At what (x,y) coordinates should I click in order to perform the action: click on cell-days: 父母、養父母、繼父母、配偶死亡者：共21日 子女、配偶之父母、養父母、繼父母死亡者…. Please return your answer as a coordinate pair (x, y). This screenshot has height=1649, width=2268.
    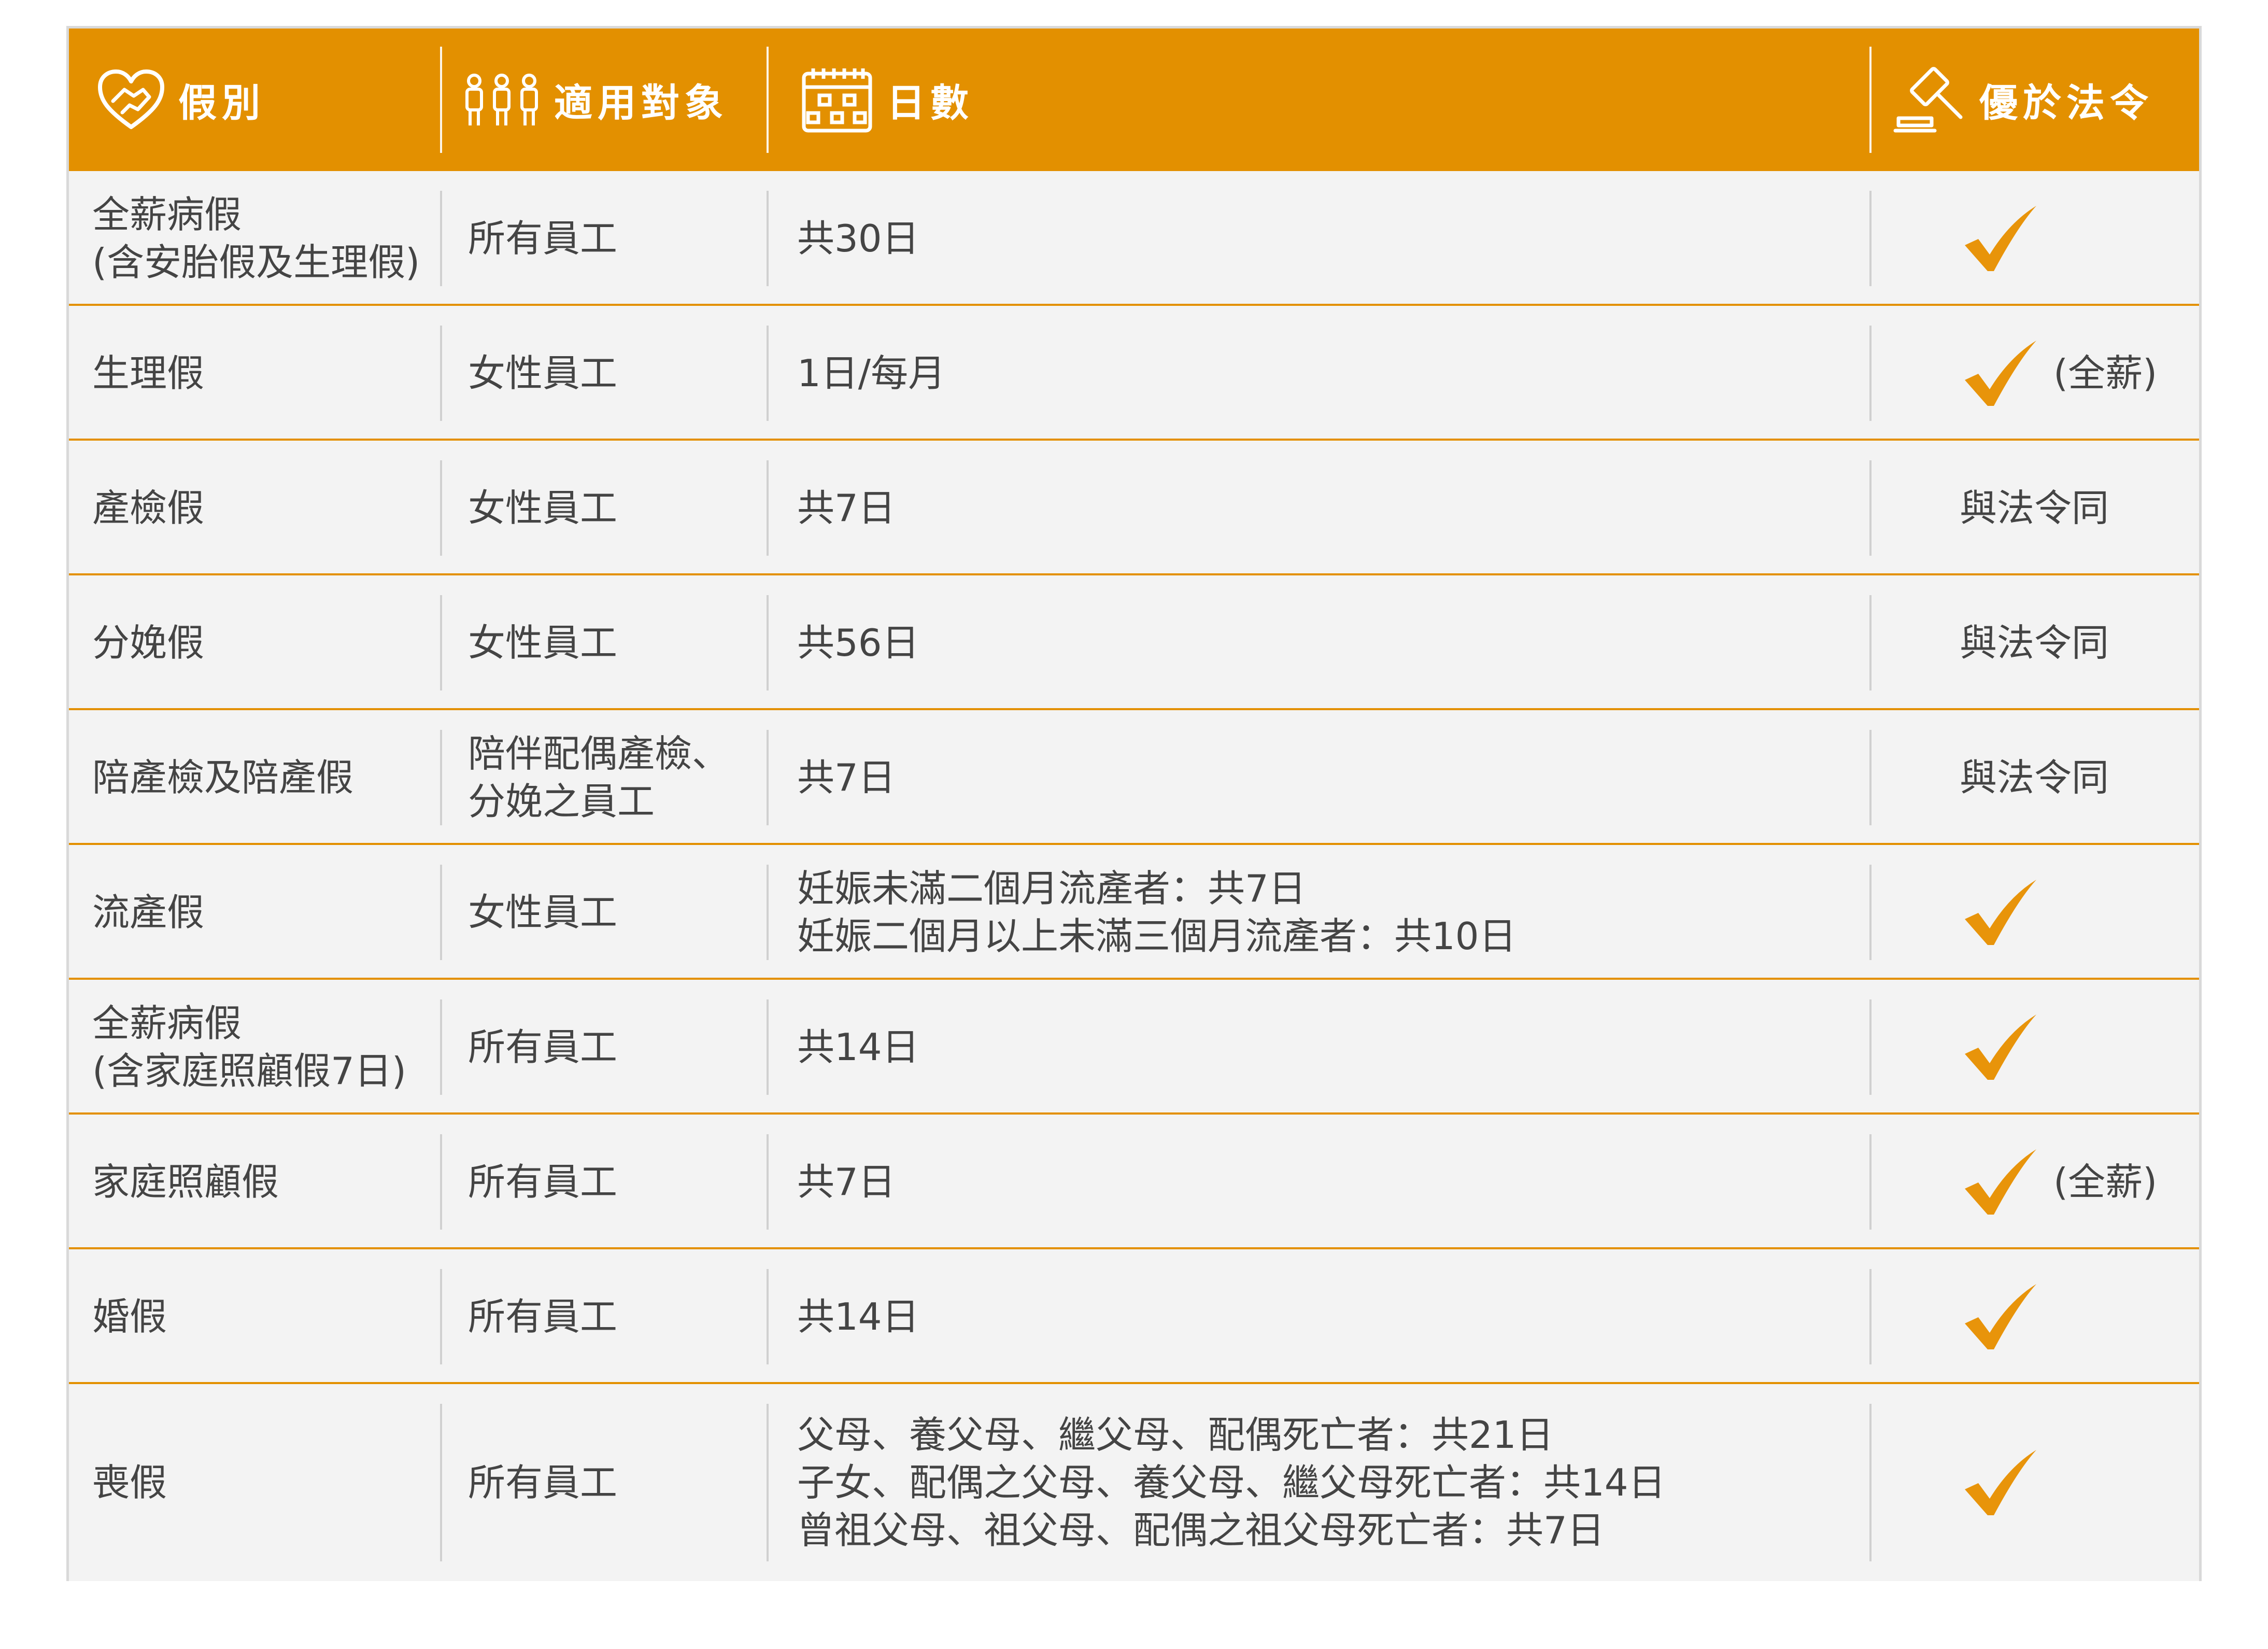
    Looking at the image, I should click on (1231, 1482).